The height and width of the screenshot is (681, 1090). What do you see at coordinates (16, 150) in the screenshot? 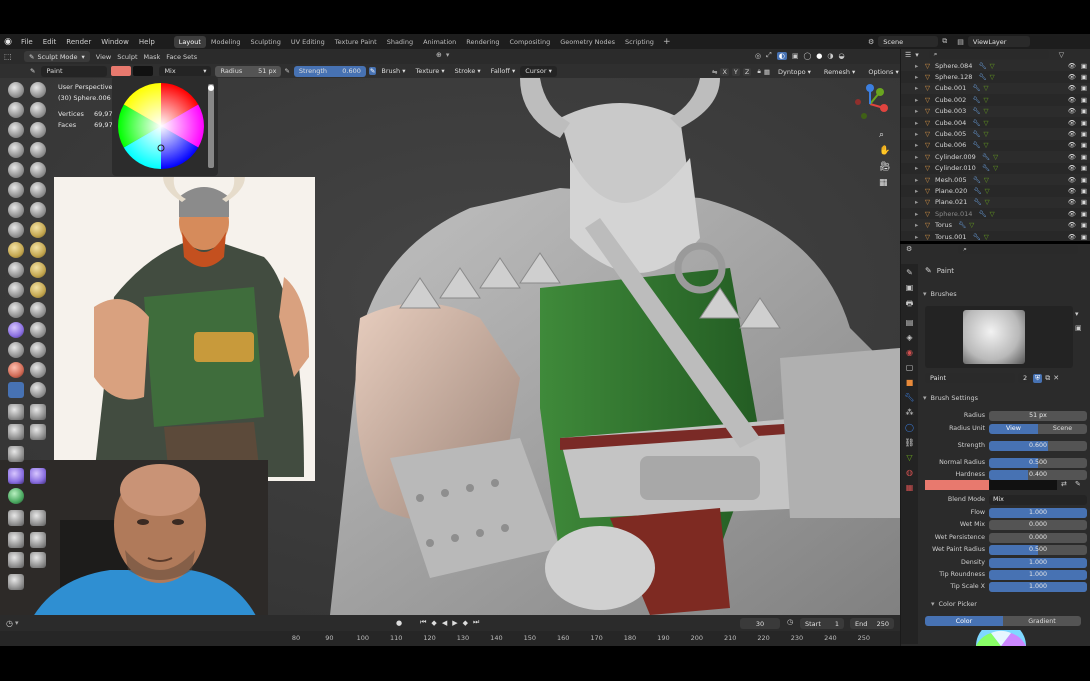
I see `inflate-brush-icon` at bounding box center [16, 150].